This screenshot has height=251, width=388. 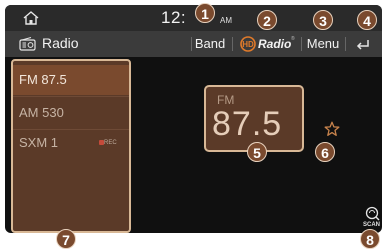 What do you see at coordinates (226, 20) in the screenshot?
I see `am-pm-indicator: AM` at bounding box center [226, 20].